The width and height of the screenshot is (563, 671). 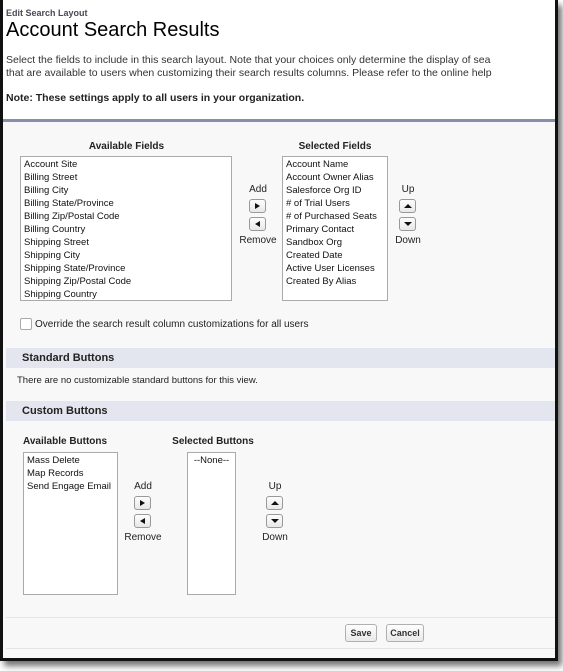 What do you see at coordinates (335, 177) in the screenshot?
I see `selected-field-option: Account Owner Alias` at bounding box center [335, 177].